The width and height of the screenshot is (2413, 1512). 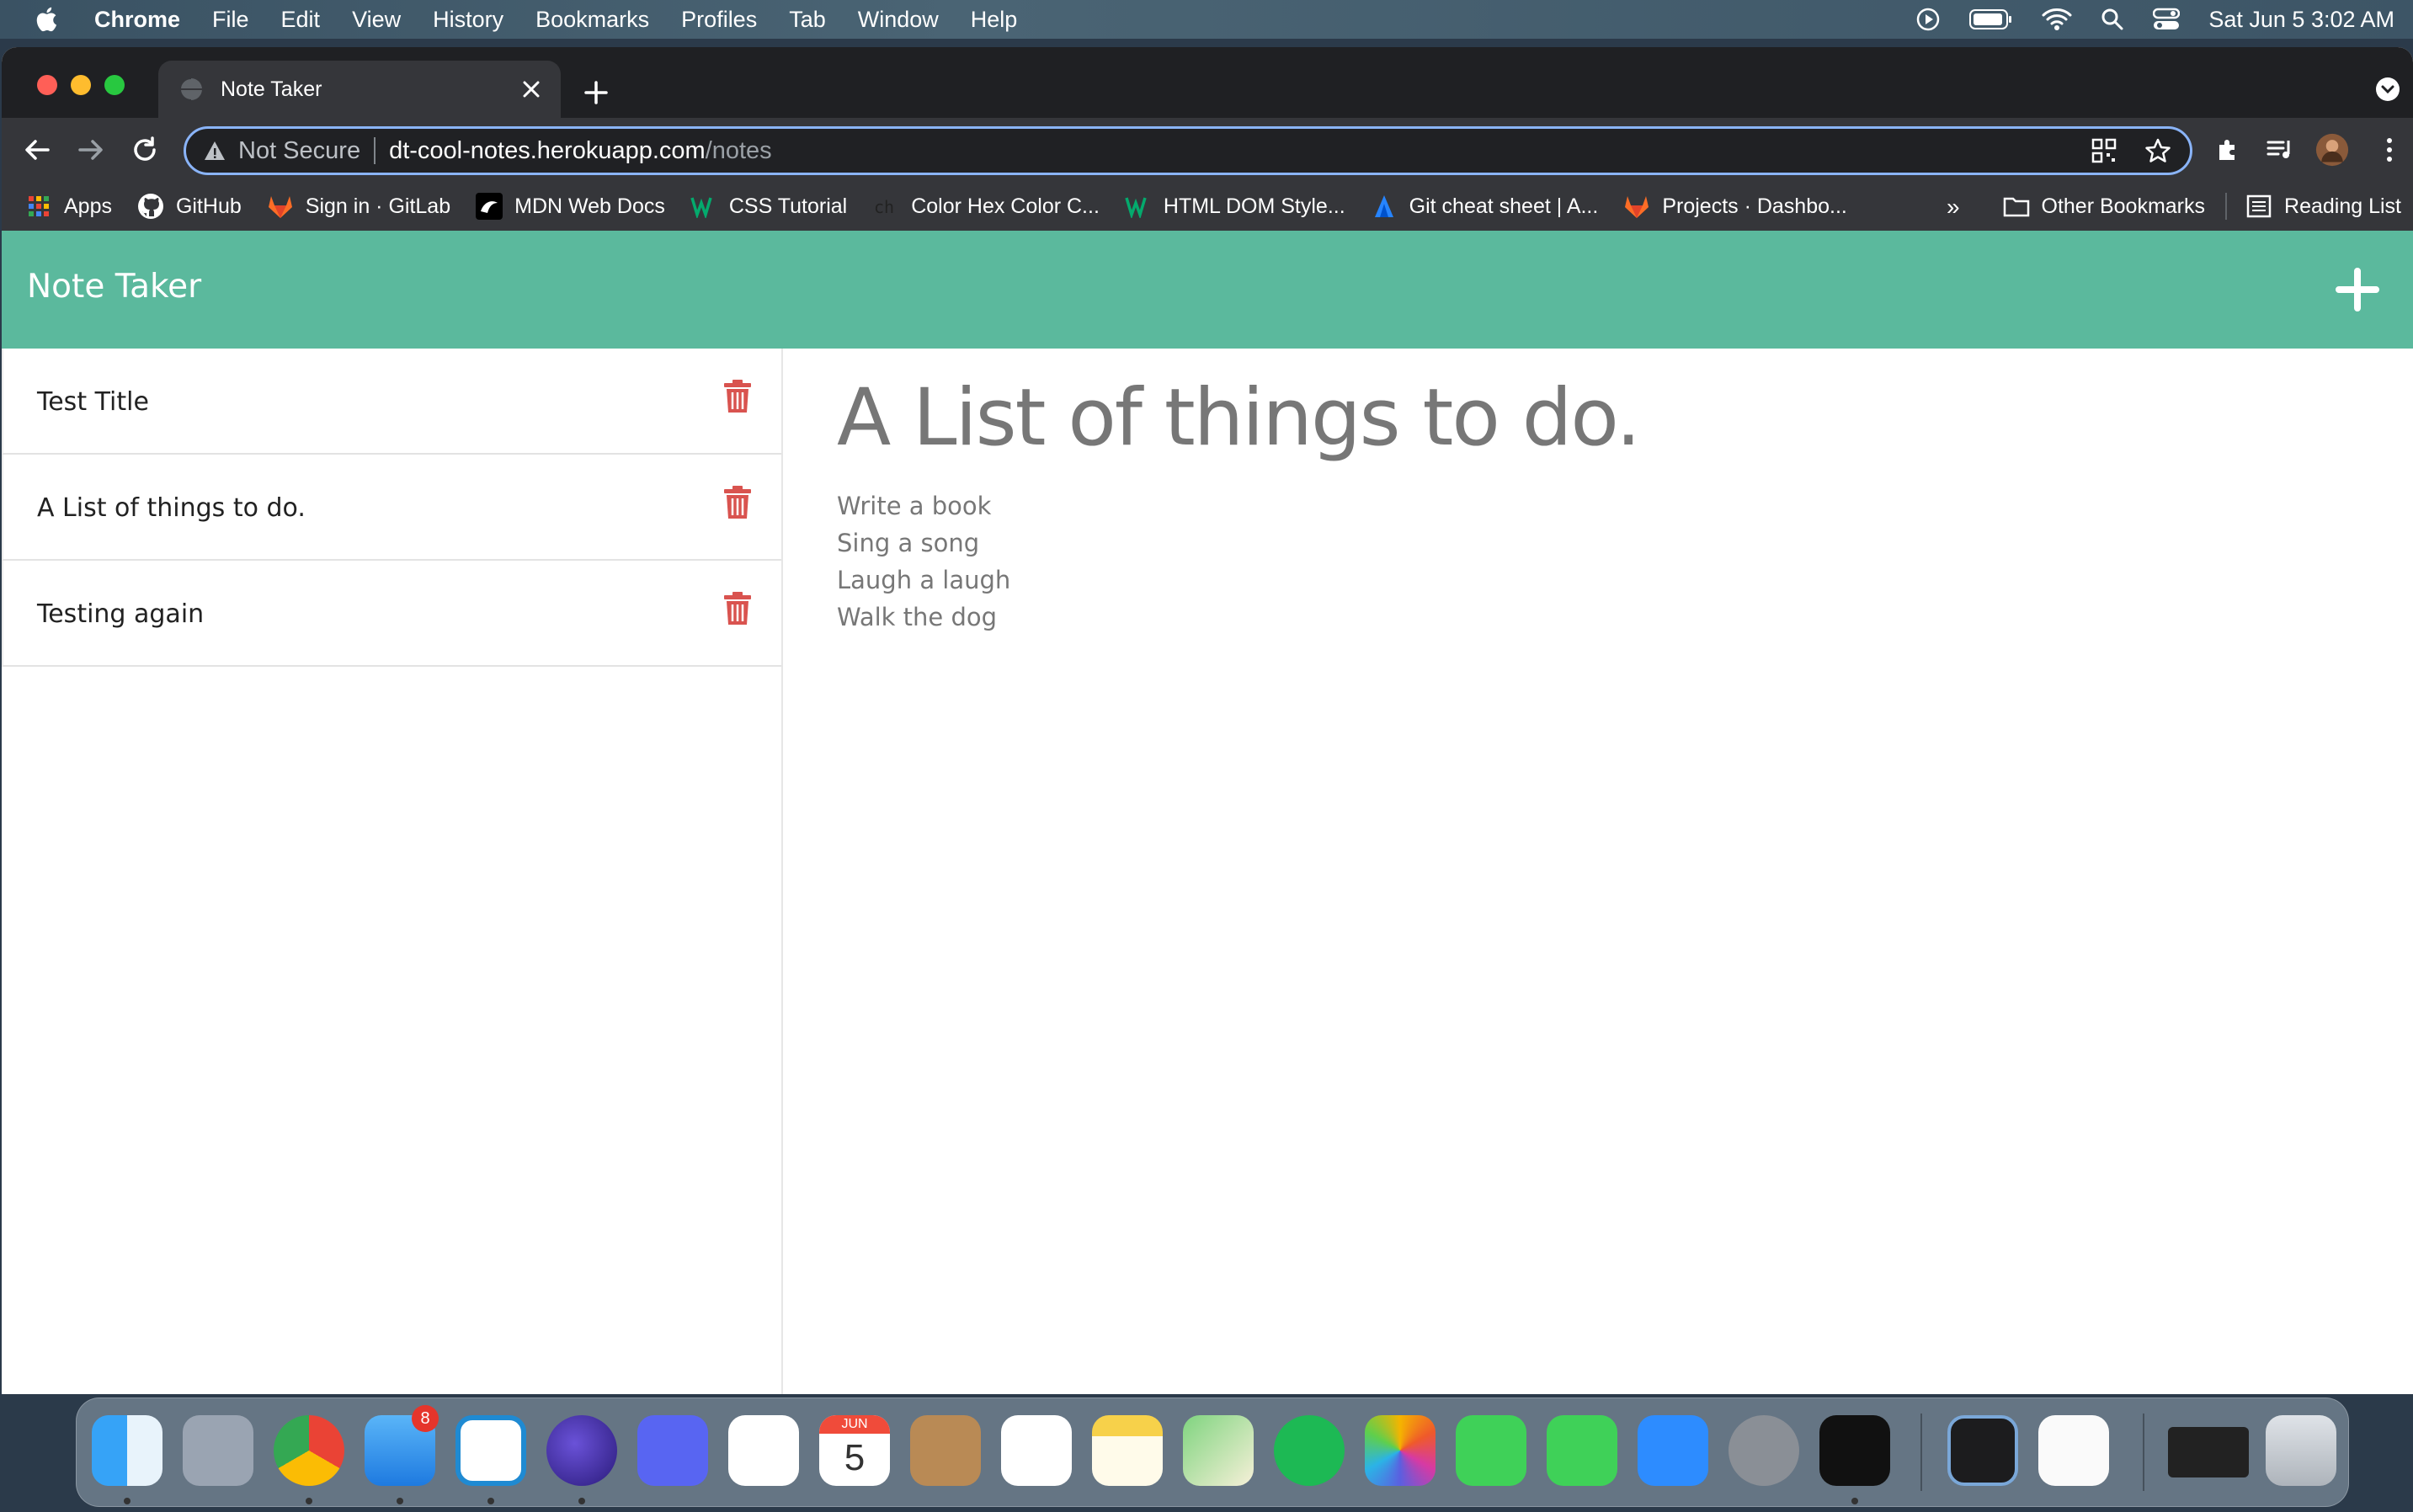 What do you see at coordinates (1953, 208) in the screenshot?
I see `bookmarks-overflow-button: »` at bounding box center [1953, 208].